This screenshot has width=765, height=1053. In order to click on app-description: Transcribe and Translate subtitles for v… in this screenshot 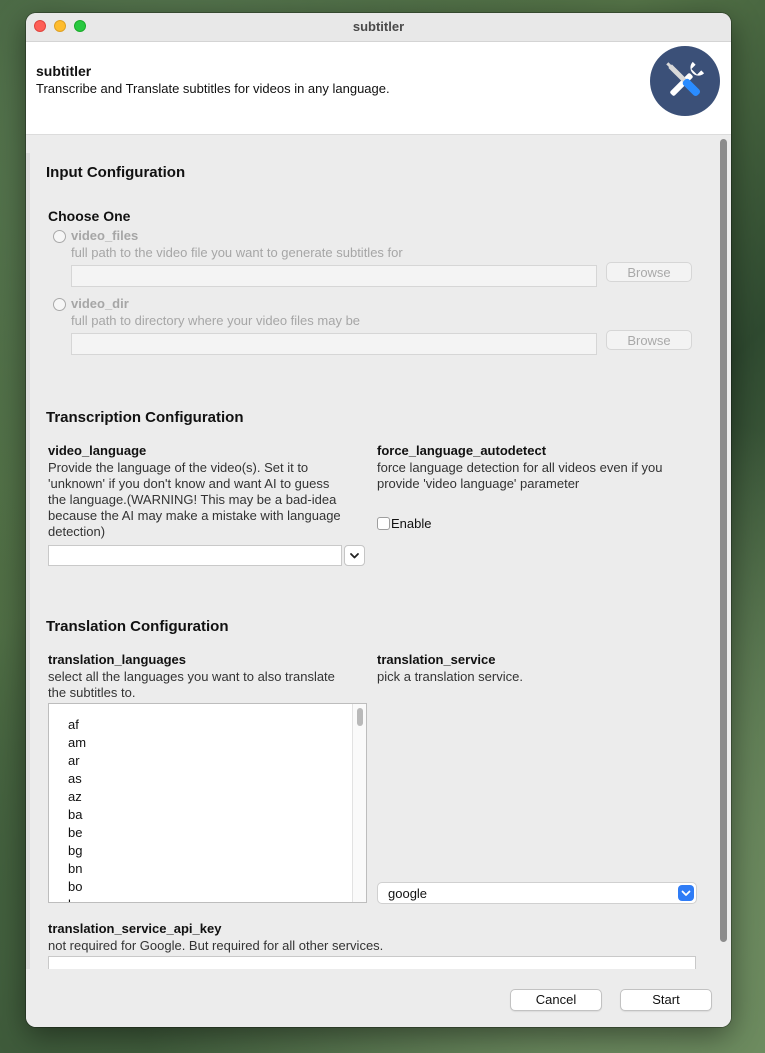, I will do `click(213, 88)`.